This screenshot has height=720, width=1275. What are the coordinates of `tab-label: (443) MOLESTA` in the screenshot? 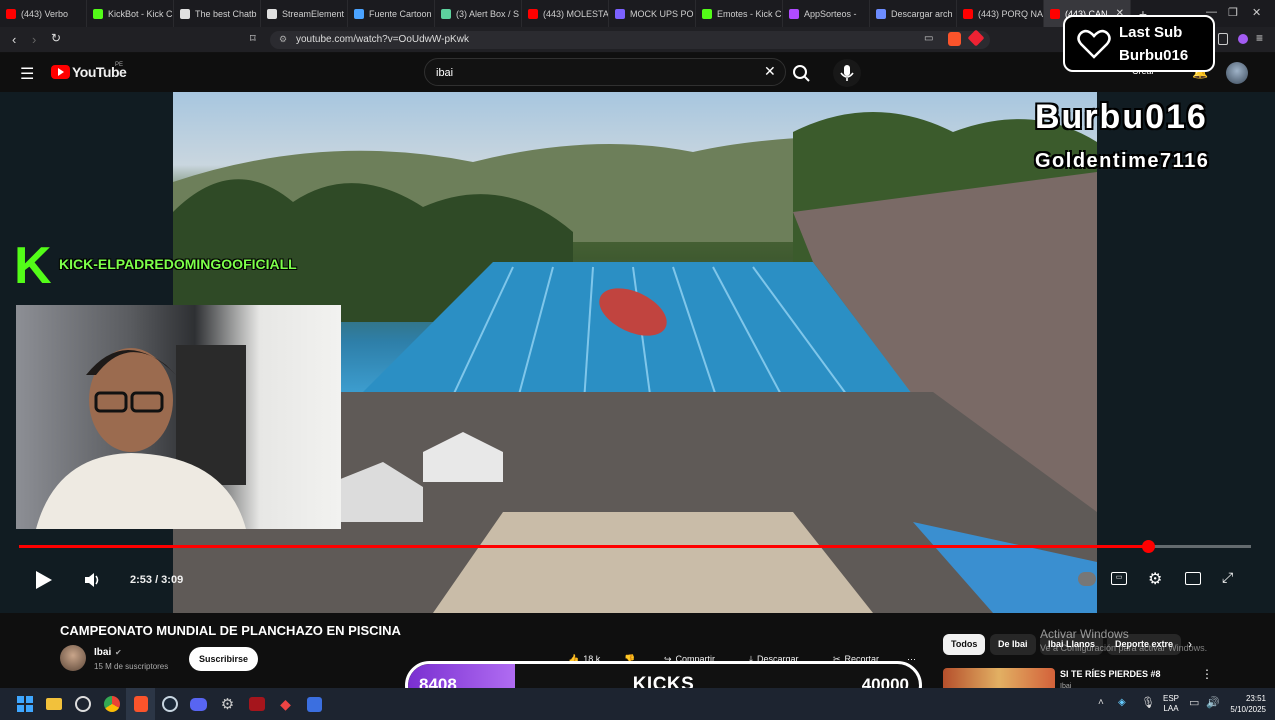 It's located at (576, 13).